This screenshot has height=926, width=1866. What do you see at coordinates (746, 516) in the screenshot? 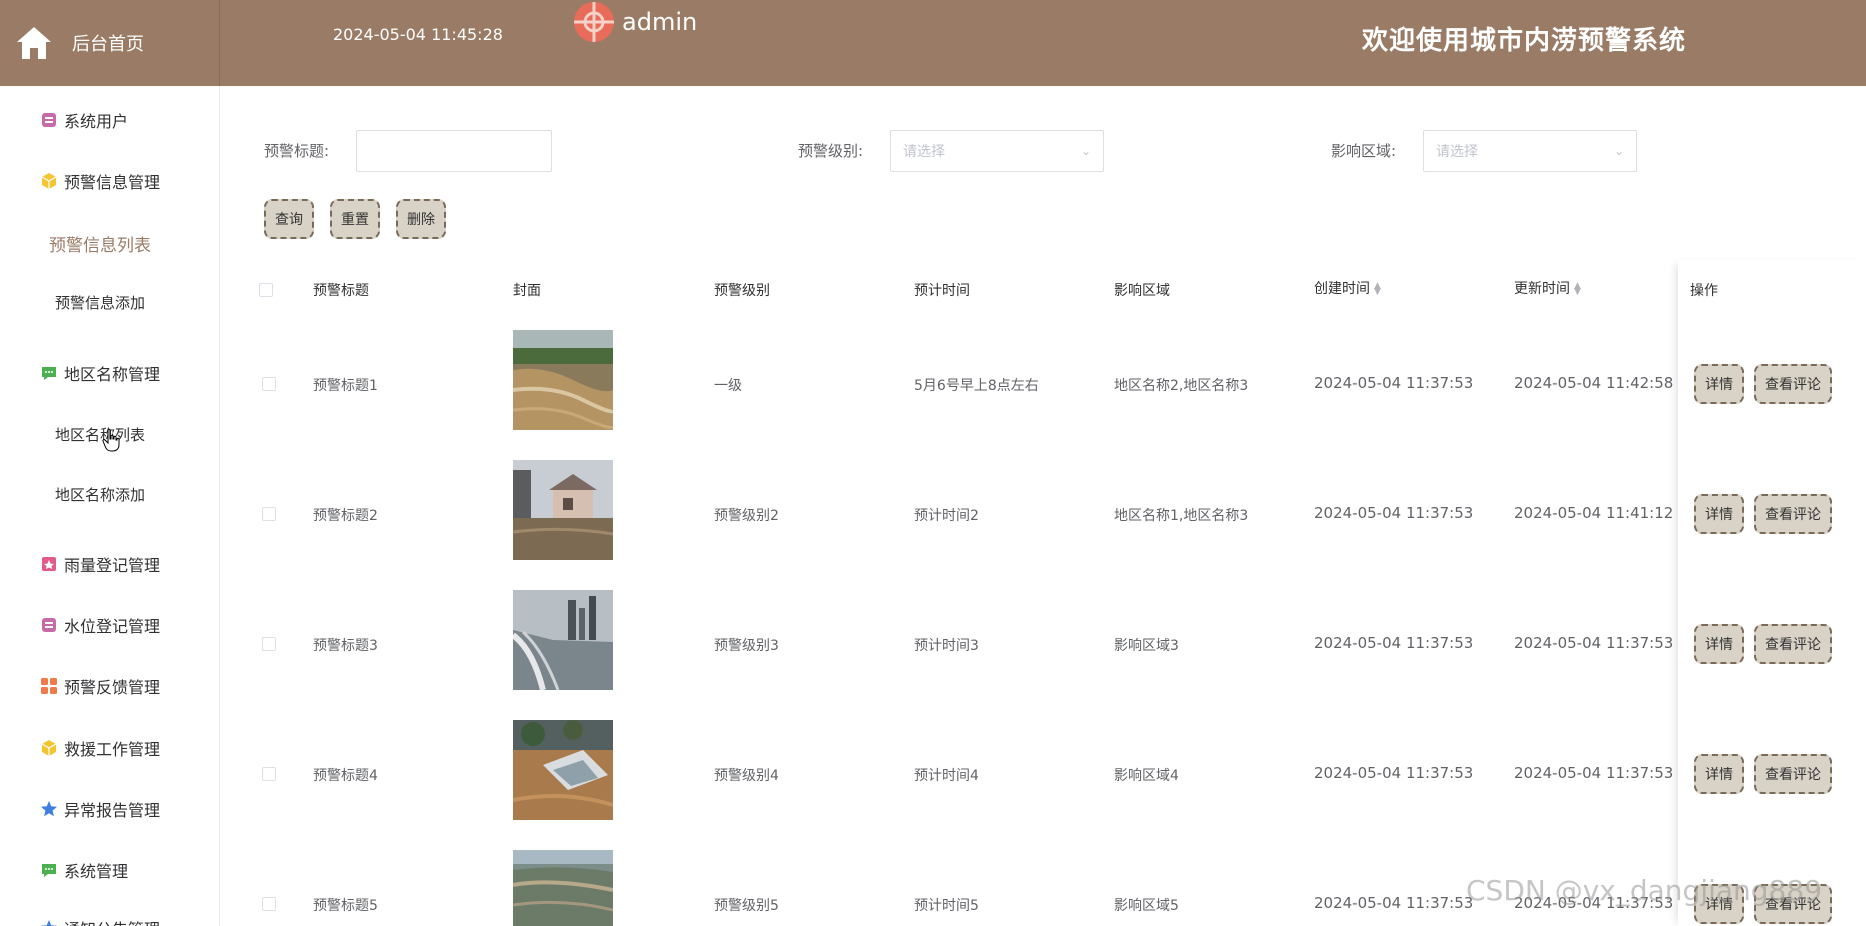
I see `row-level: 预警级别2` at bounding box center [746, 516].